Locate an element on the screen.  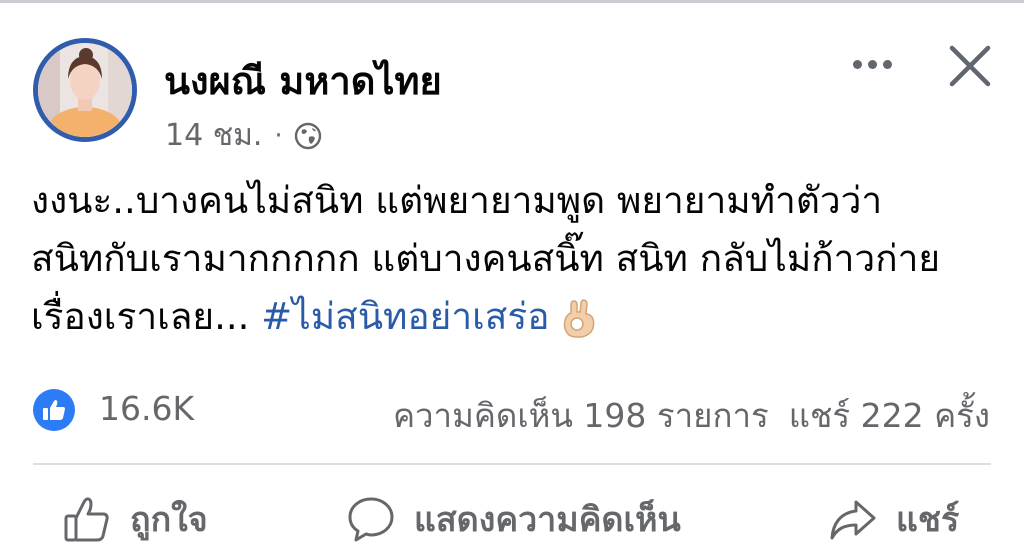
avatar is located at coordinates (85, 90).